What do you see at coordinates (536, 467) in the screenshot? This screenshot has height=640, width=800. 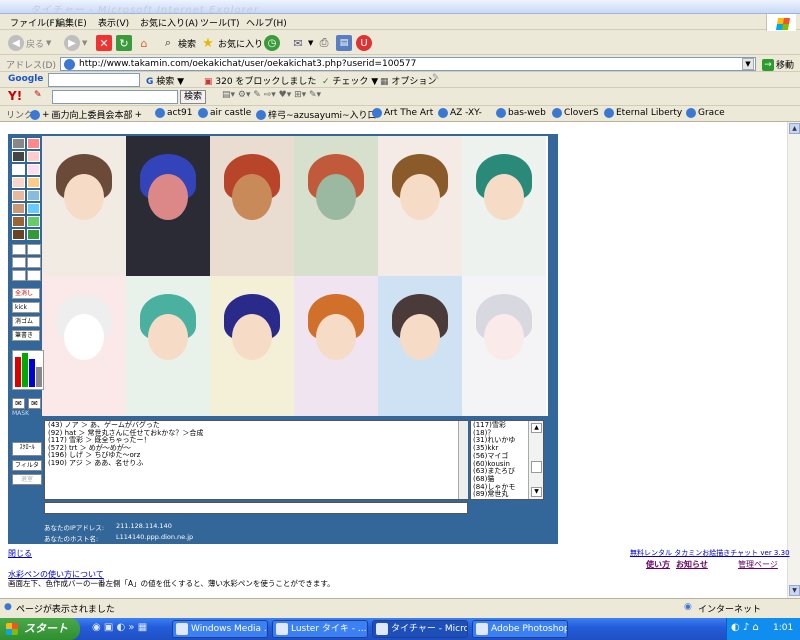 I see `scroll-thumb` at bounding box center [536, 467].